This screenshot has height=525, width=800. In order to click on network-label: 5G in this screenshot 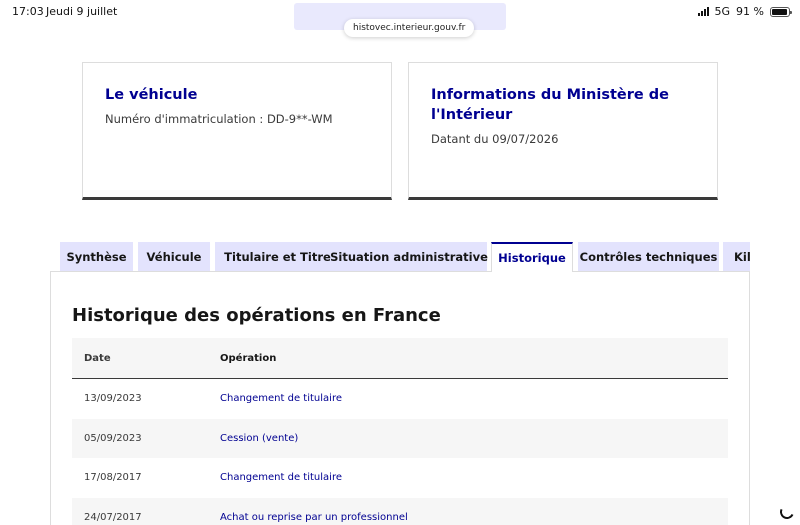, I will do `click(722, 11)`.